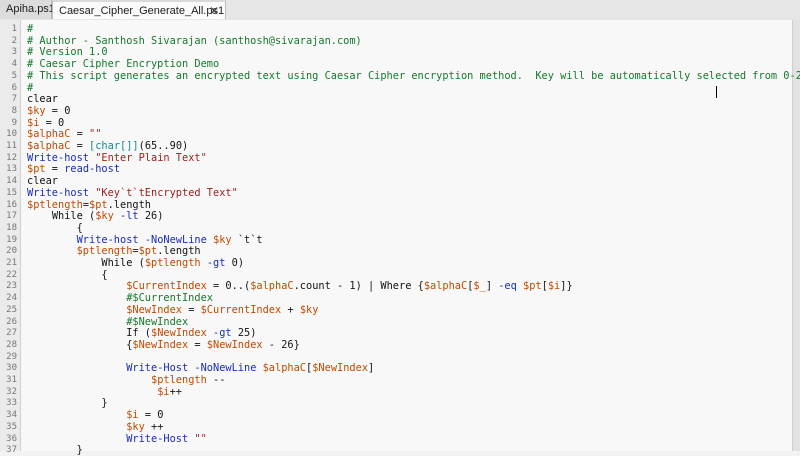 This screenshot has height=456, width=800. Describe the element at coordinates (74, 169) in the screenshot. I see `code-text: $pt = read-host` at that location.